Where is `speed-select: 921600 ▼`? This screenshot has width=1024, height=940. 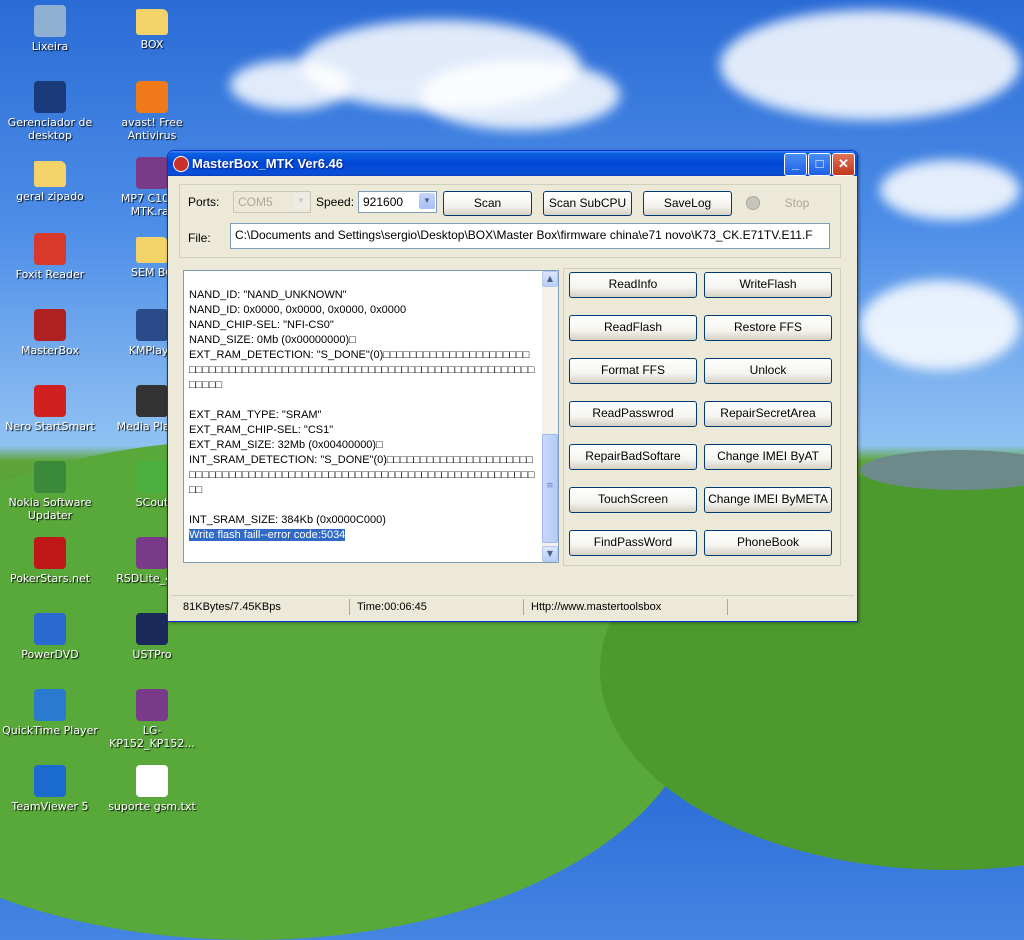
speed-select: 921600 ▼ is located at coordinates (397, 202).